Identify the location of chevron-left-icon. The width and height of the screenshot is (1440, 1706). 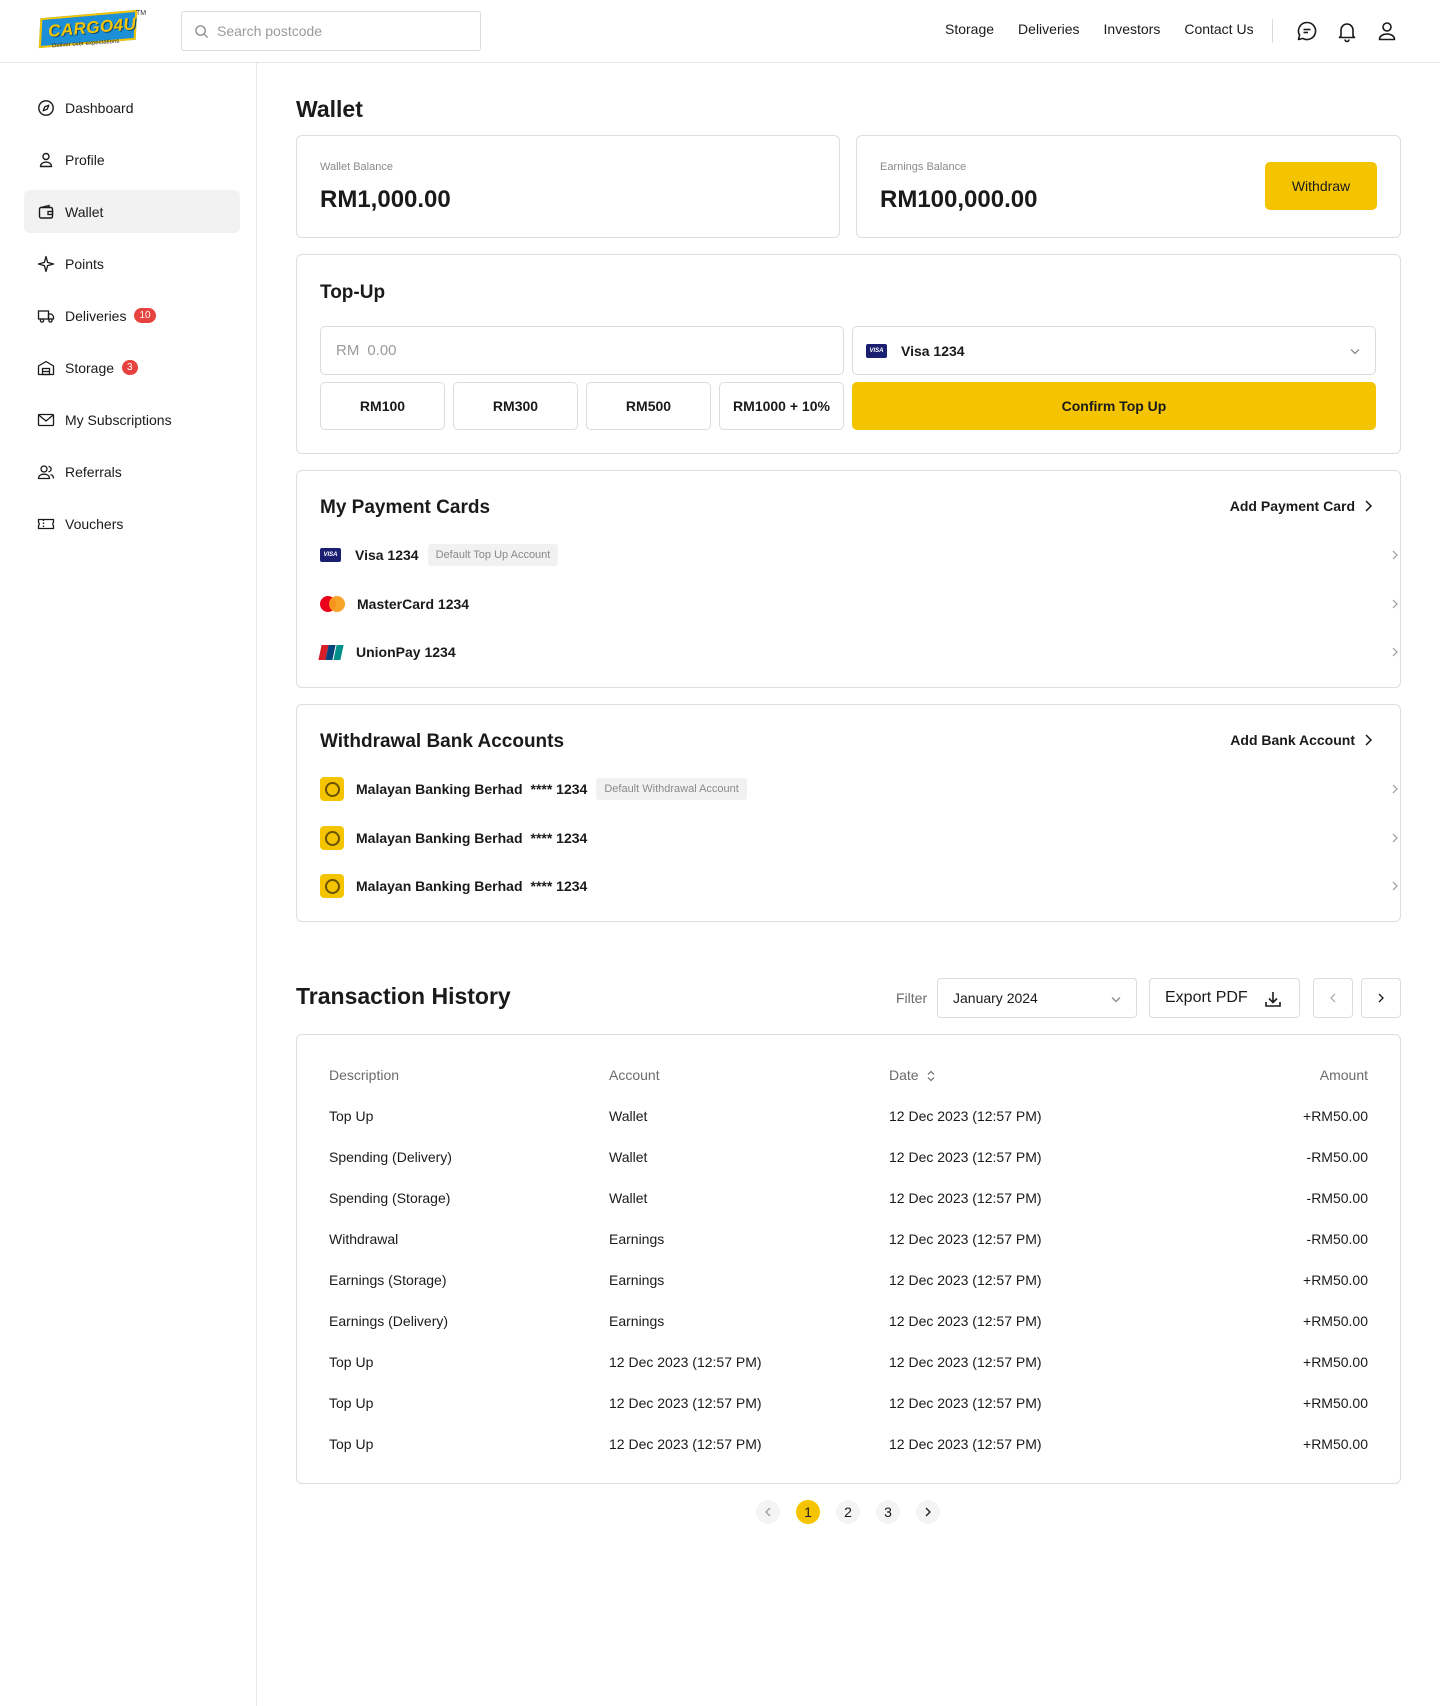
(768, 1512).